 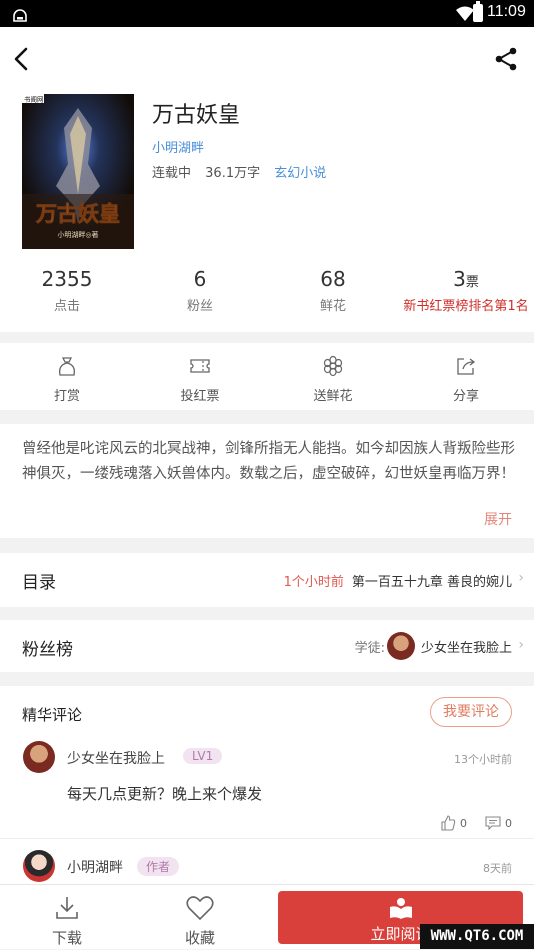 I want to click on stat-flowers: 68 鲜花, so click(x=333, y=290).